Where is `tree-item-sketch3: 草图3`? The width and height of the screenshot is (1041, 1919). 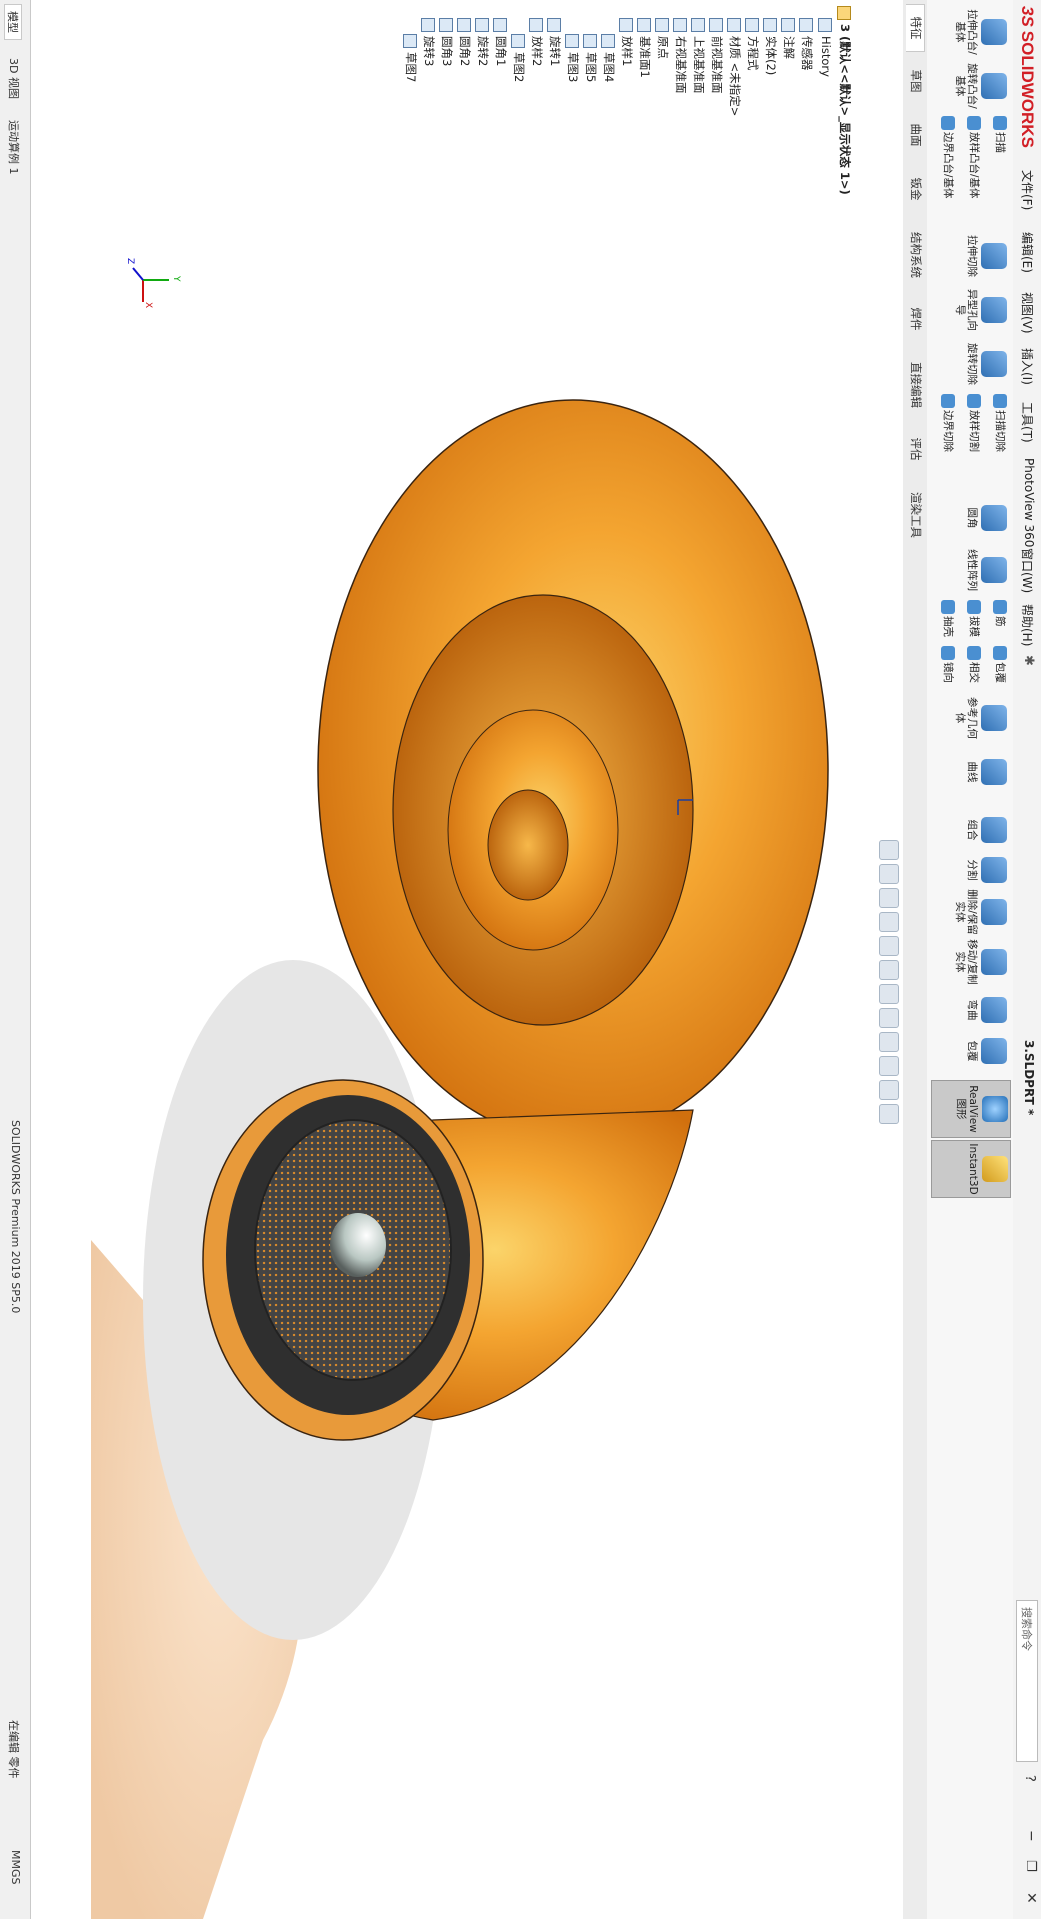
tree-item-sketch3: 草图3 is located at coordinates (572, 58).